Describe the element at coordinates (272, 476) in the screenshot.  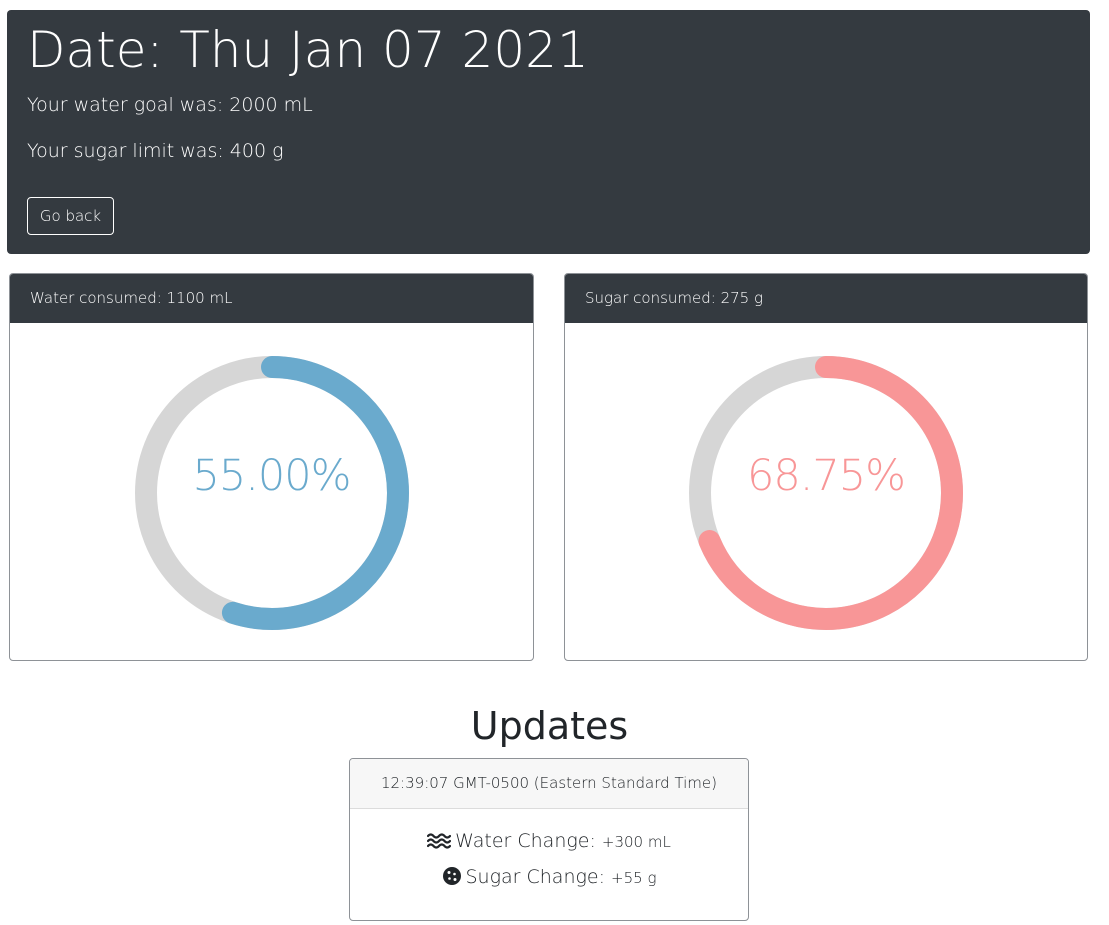
I see `water-percent-label: 55.00%` at that location.